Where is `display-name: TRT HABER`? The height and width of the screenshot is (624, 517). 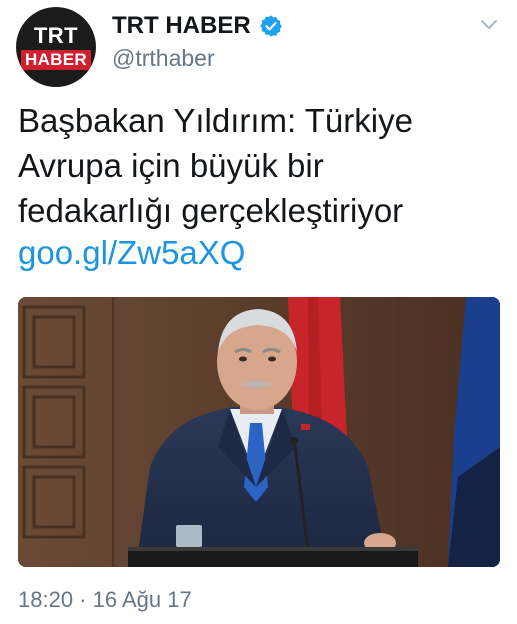
display-name: TRT HABER is located at coordinates (181, 26).